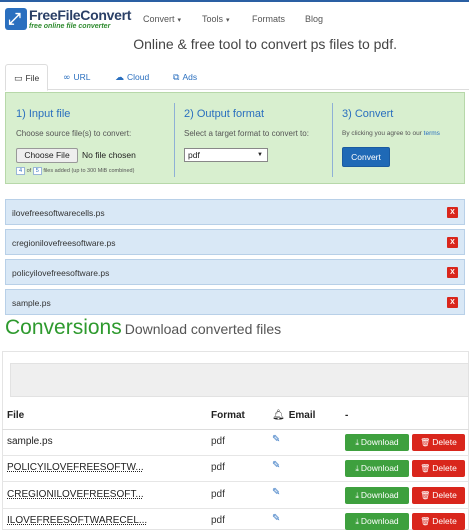  Describe the element at coordinates (235, 212) in the screenshot. I see `queued-file-row: ilovefreesoftwarecells.ps X` at that location.